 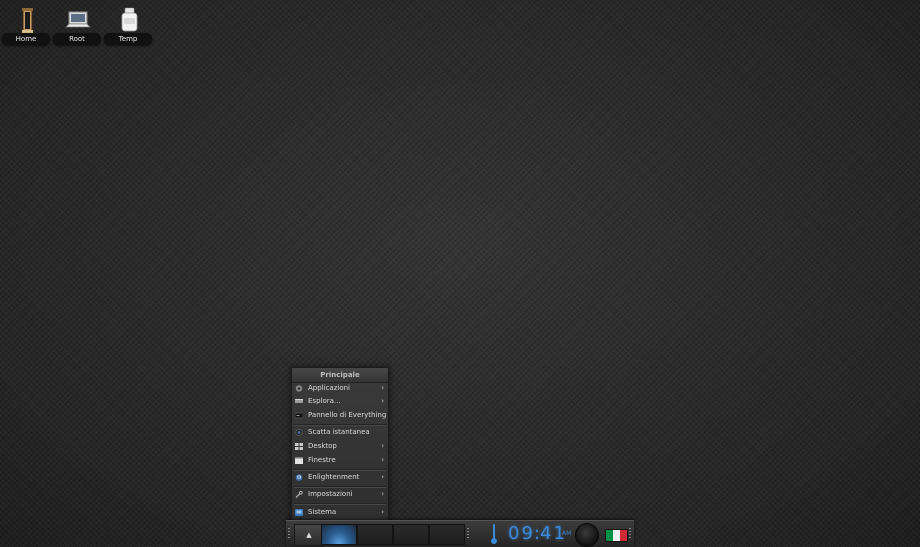 What do you see at coordinates (299, 432) in the screenshot?
I see `screenshot-icon` at bounding box center [299, 432].